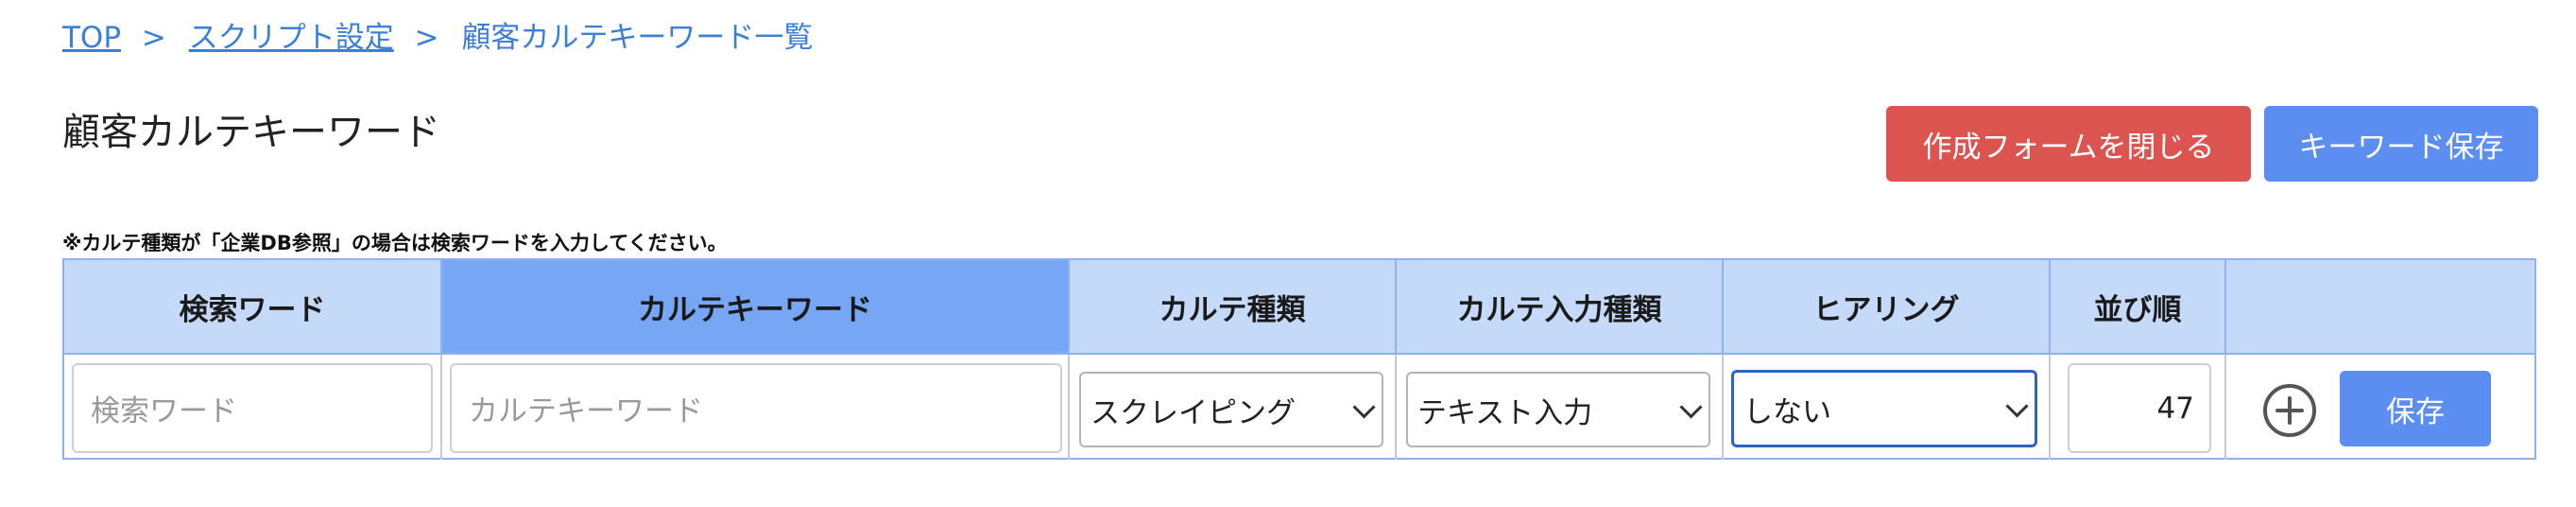 Image resolution: width=2576 pixels, height=507 pixels. Describe the element at coordinates (2138, 308) in the screenshot. I see `header-order: 並び順` at that location.